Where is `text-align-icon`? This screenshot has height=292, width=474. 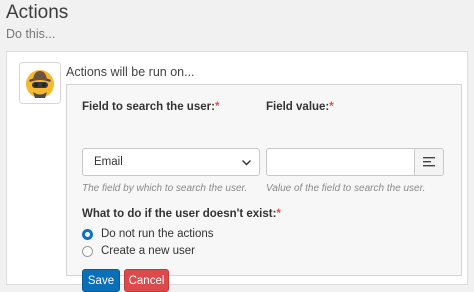 text-align-icon is located at coordinates (429, 162).